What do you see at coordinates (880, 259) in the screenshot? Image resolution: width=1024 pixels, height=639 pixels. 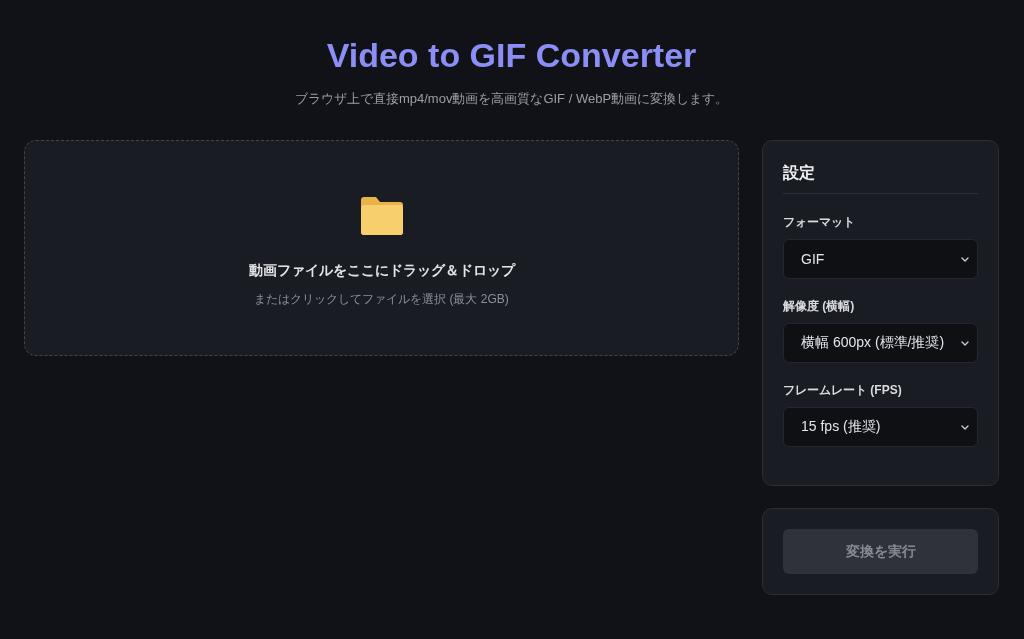 I see `dropdown: GIF` at bounding box center [880, 259].